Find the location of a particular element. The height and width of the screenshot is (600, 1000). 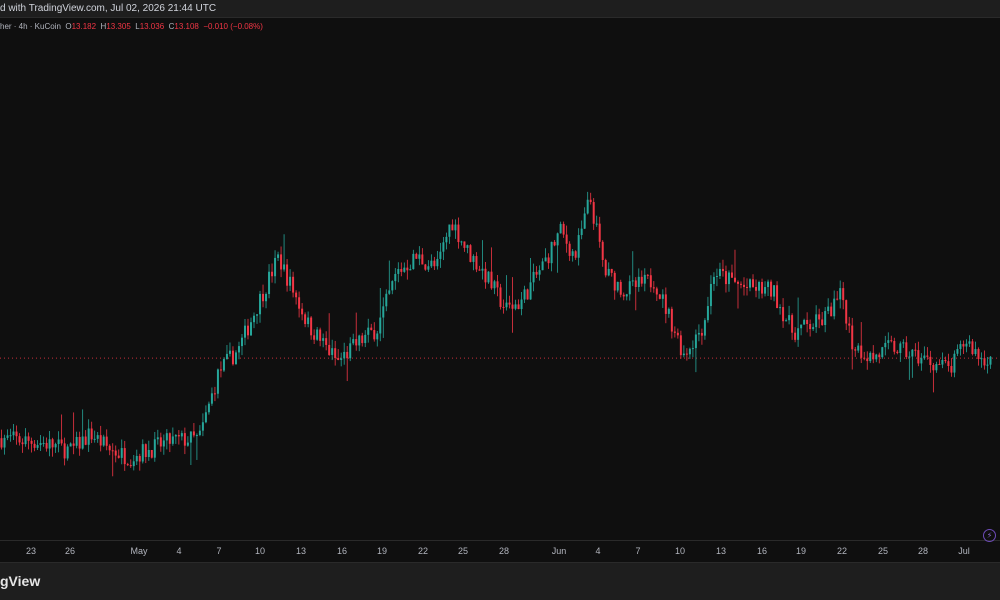

footer-bar: gView is located at coordinates (500, 581).